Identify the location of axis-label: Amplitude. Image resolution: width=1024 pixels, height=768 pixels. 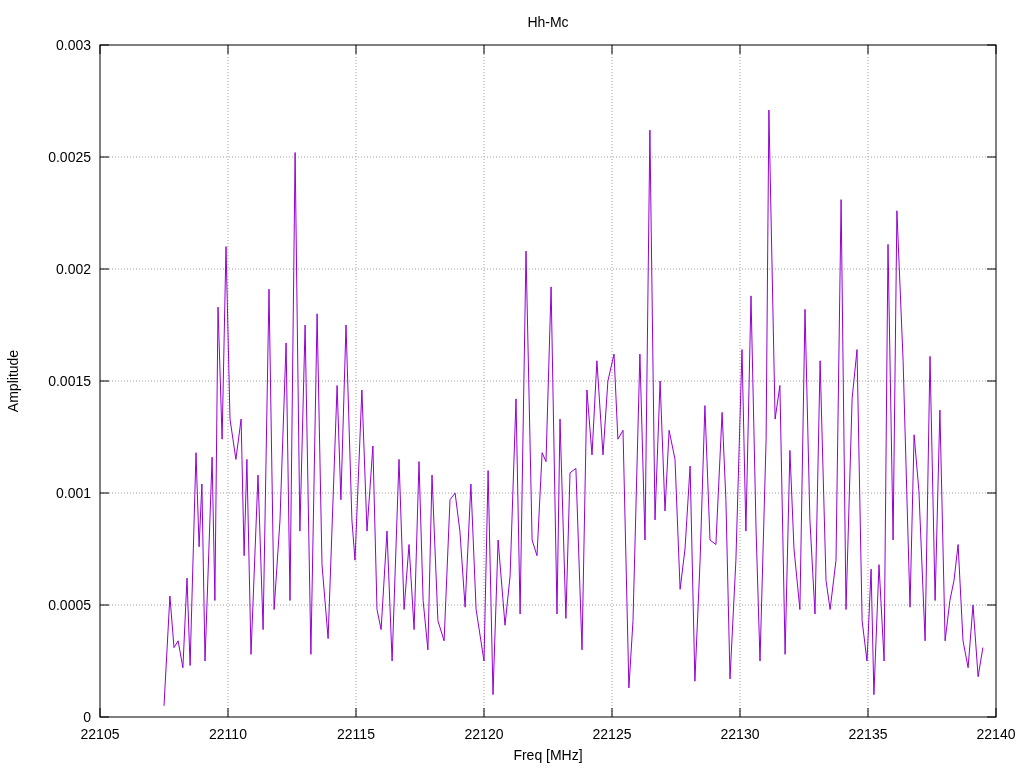
(13, 381).